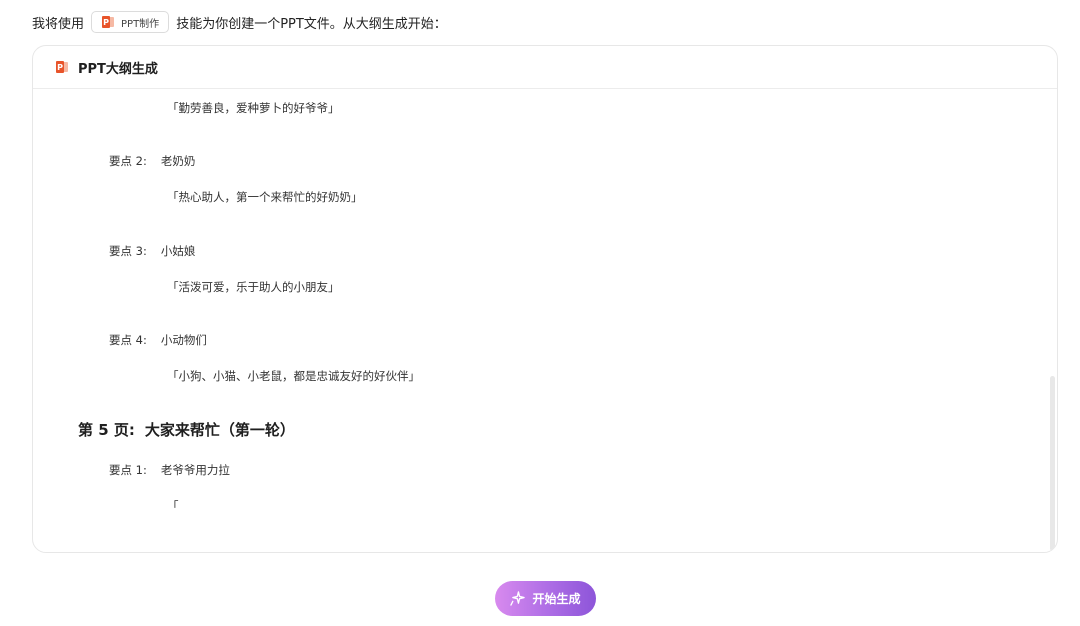 This screenshot has width=1080, height=626. What do you see at coordinates (152, 161) in the screenshot?
I see `outline-point: 要点 2: 老奶奶` at bounding box center [152, 161].